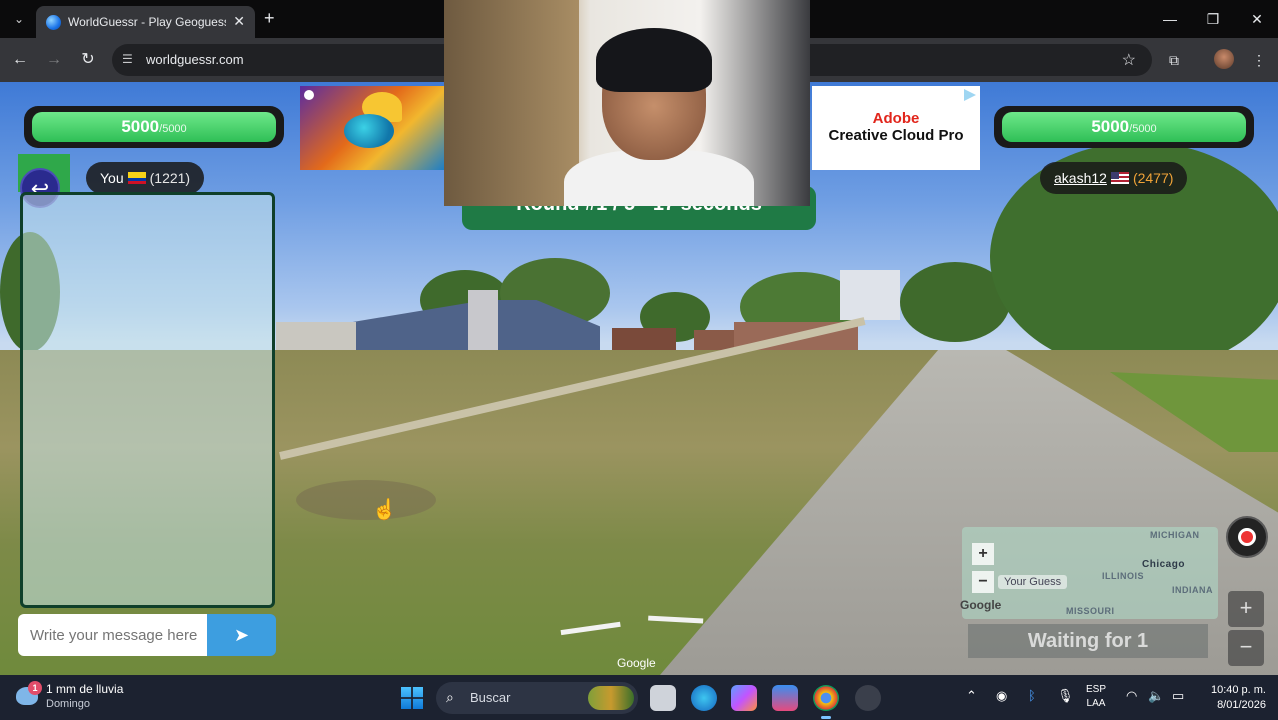  What do you see at coordinates (170, 178) in the screenshot?
I see `player-elo: (1221)` at bounding box center [170, 178].